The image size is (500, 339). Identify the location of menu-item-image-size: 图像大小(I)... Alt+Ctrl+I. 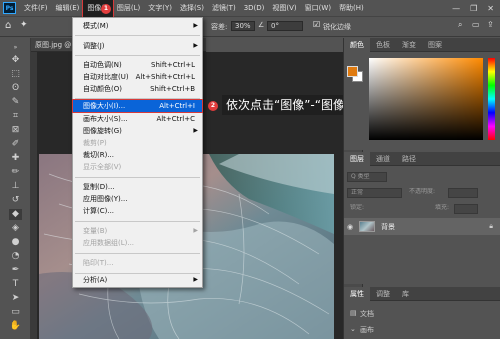
(137, 106).